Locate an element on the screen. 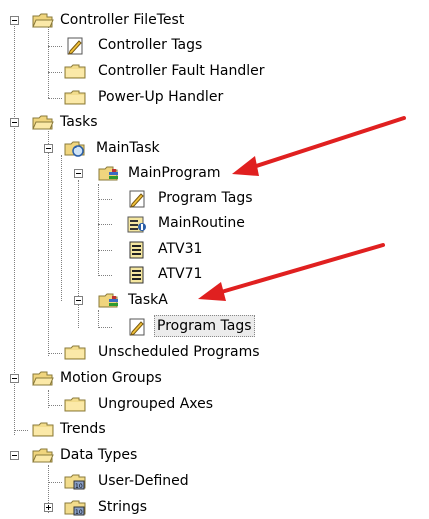  tree-item-label: User-Defined is located at coordinates (143, 481).